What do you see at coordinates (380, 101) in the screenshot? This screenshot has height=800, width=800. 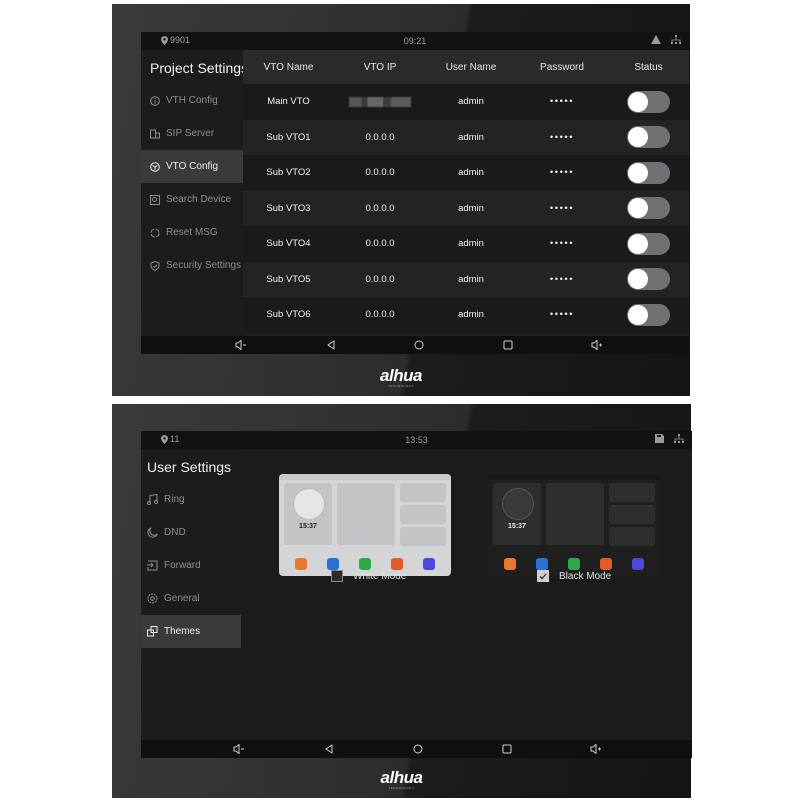 I see `vto-ip` at bounding box center [380, 101].